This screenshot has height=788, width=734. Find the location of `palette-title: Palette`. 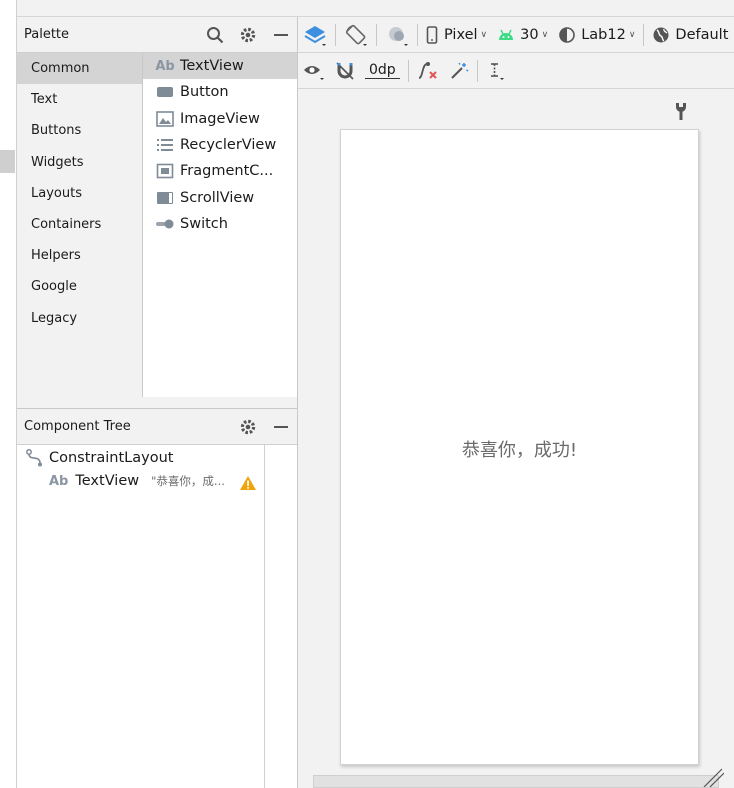

palette-title: Palette is located at coordinates (47, 34).